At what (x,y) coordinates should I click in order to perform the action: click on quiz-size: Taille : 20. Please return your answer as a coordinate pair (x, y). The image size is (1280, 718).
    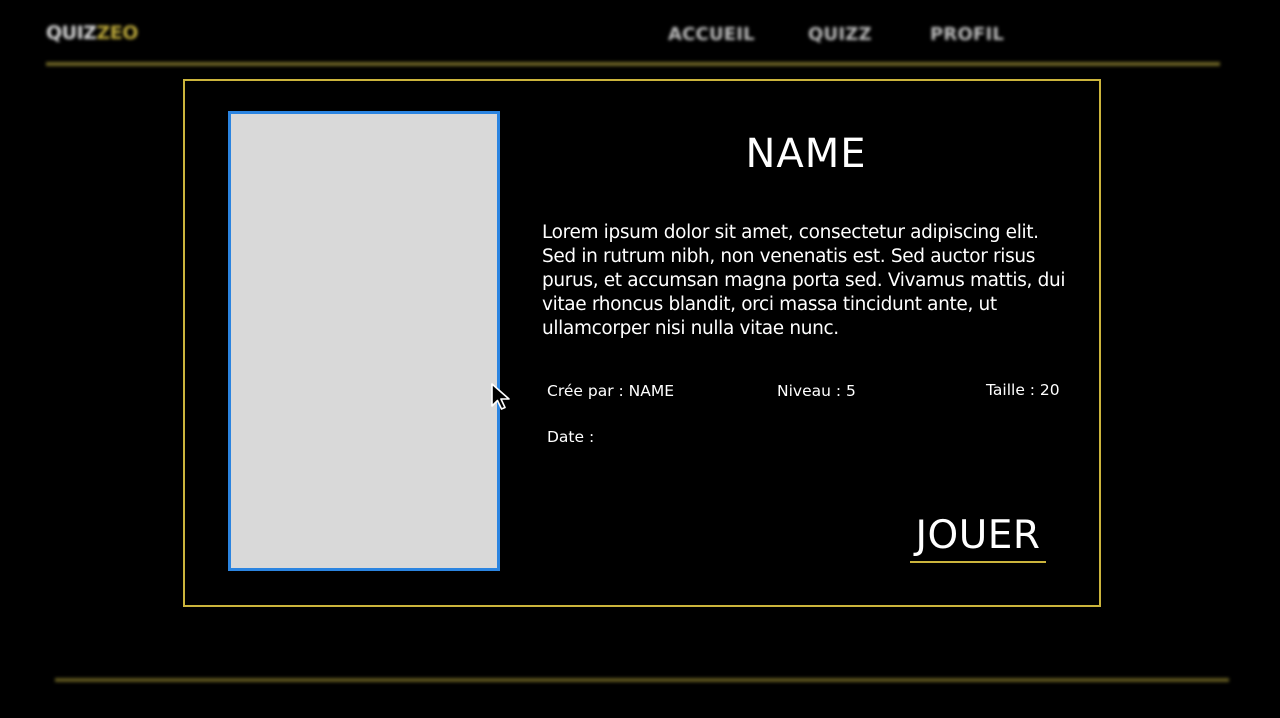
    Looking at the image, I should click on (1023, 390).